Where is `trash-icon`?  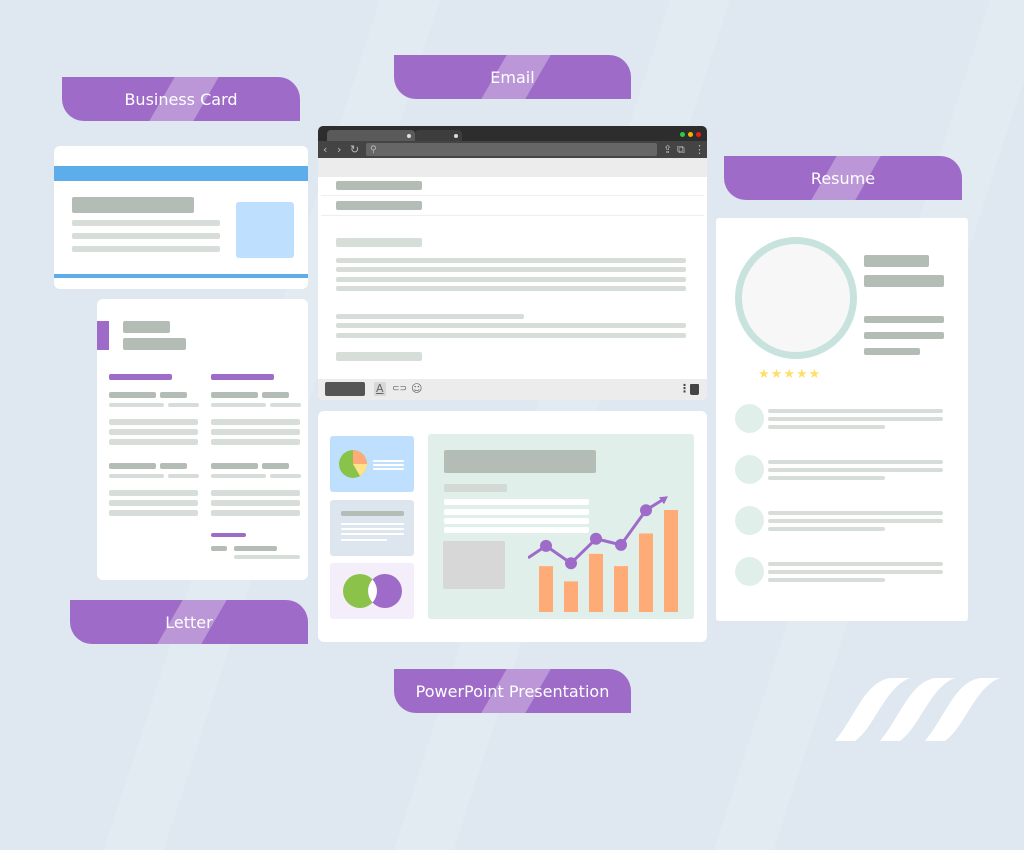
trash-icon is located at coordinates (694, 389).